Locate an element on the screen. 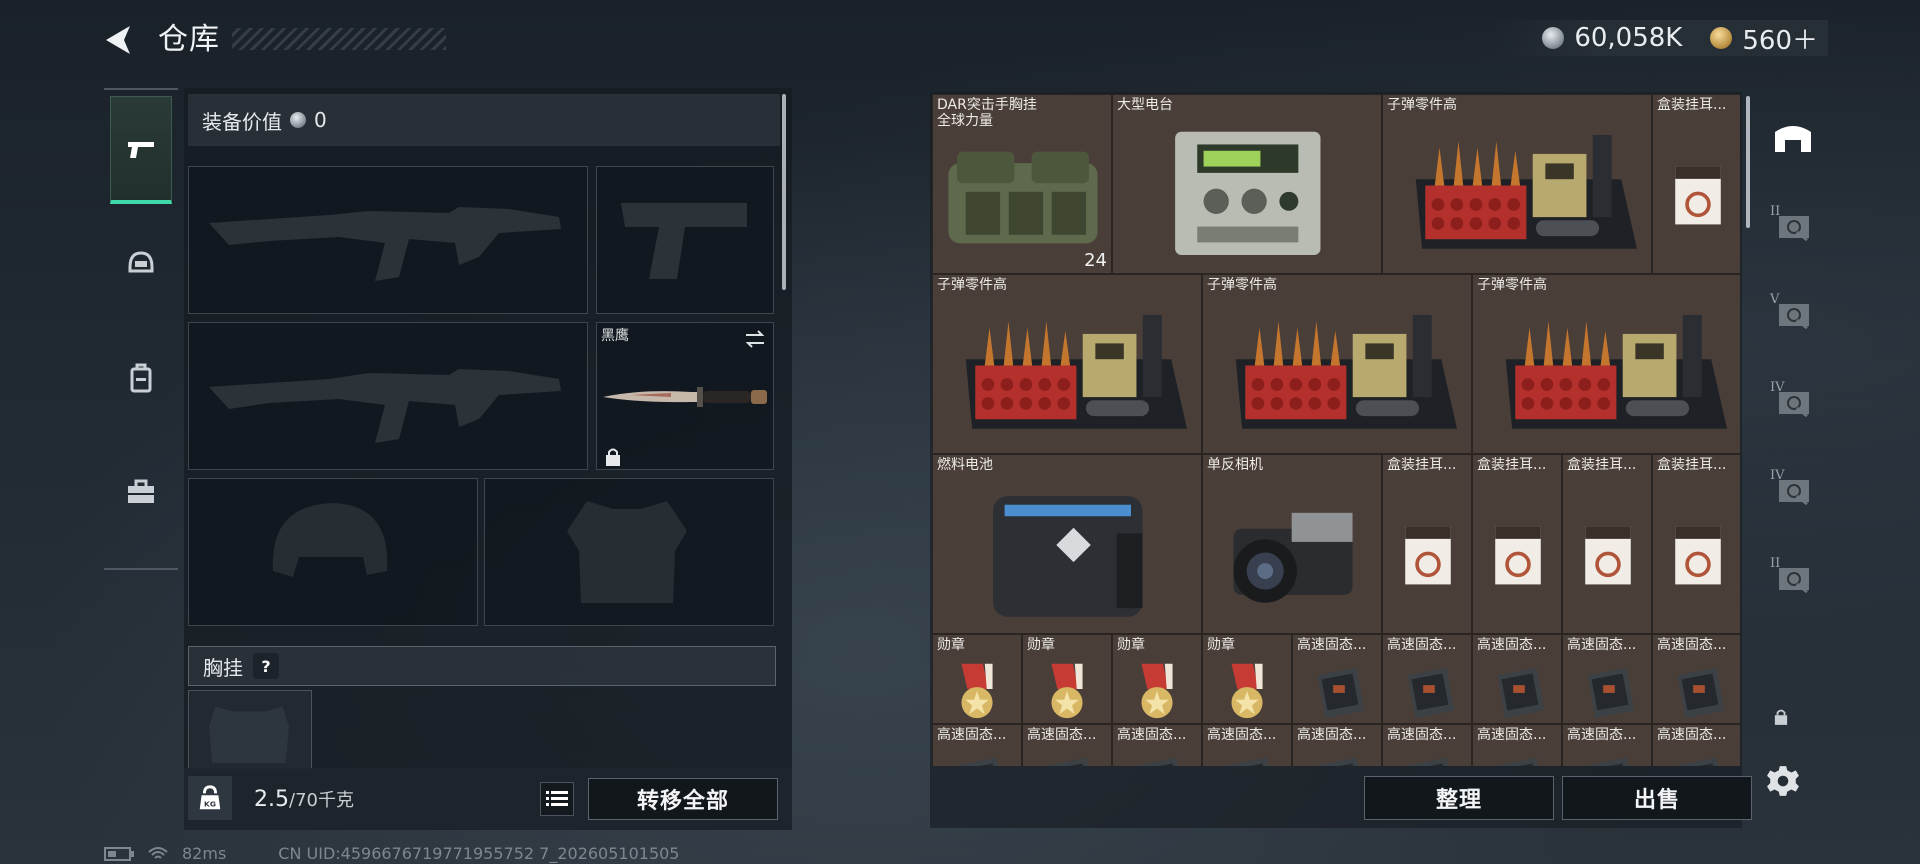  gold-balance: 560＋ is located at coordinates (1780, 38).